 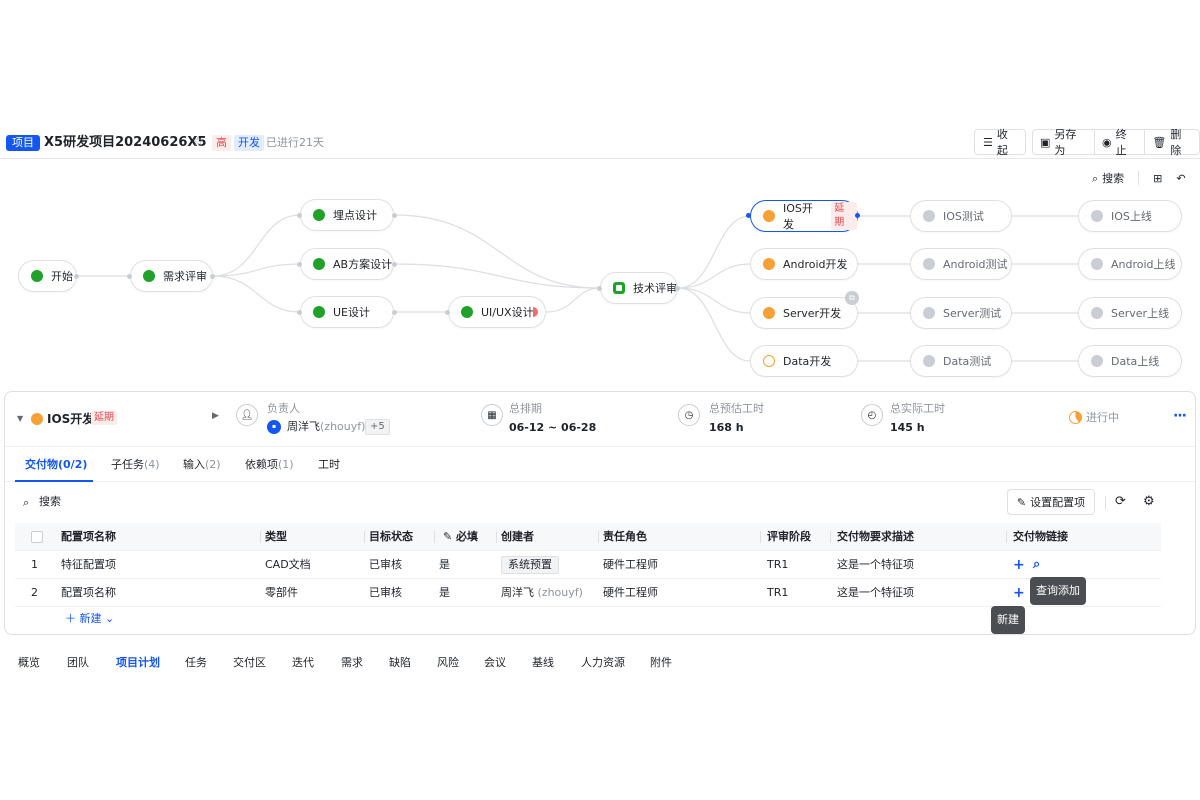 I want to click on estimated-hours-value: 168 h, so click(x=726, y=427).